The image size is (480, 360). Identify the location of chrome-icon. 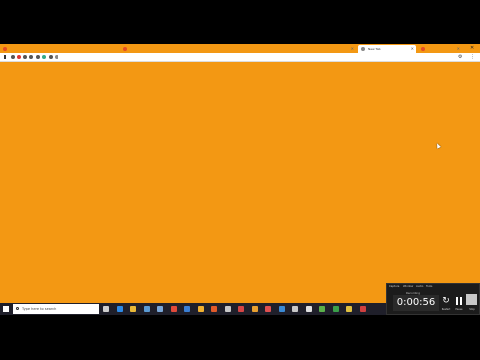
(173, 309).